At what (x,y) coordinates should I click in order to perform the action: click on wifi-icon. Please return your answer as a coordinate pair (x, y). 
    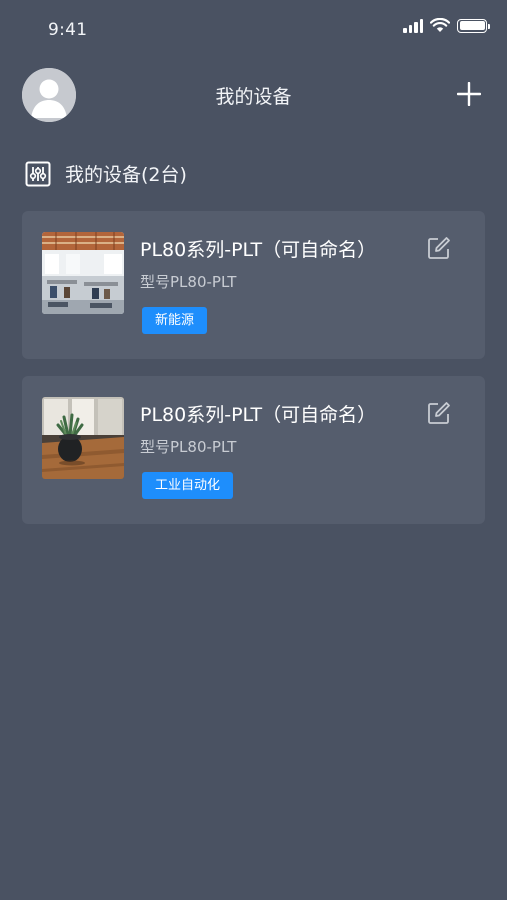
    Looking at the image, I should click on (440, 25).